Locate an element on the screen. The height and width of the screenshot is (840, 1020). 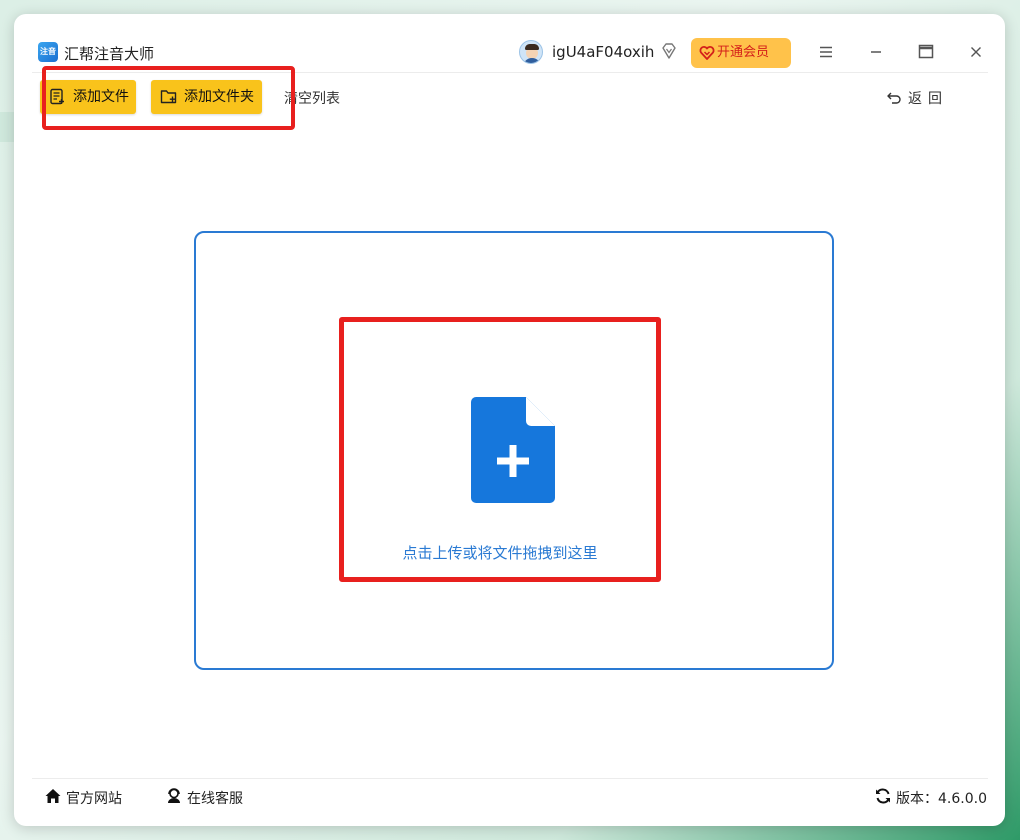
app-title: 汇帮注音大师 is located at coordinates (109, 54).